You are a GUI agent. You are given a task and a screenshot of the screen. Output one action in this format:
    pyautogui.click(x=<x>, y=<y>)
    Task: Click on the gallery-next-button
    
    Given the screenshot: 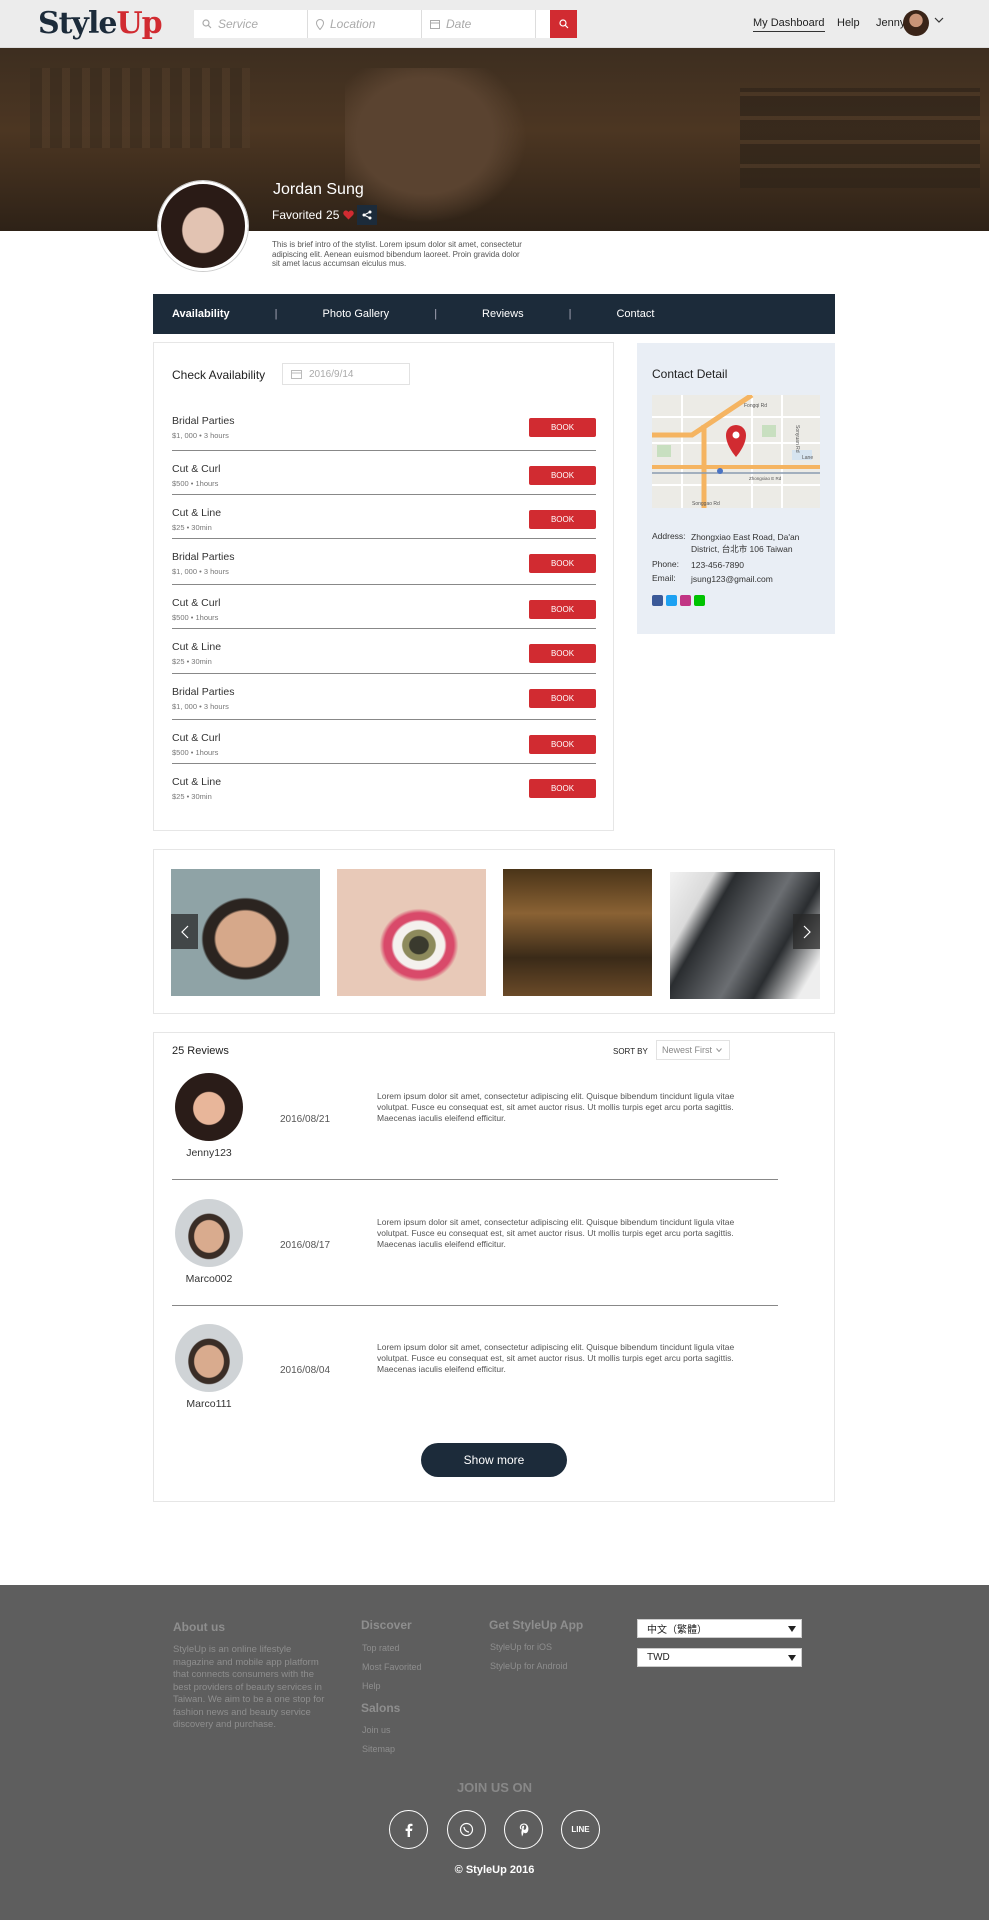 What is the action you would take?
    pyautogui.click(x=806, y=931)
    